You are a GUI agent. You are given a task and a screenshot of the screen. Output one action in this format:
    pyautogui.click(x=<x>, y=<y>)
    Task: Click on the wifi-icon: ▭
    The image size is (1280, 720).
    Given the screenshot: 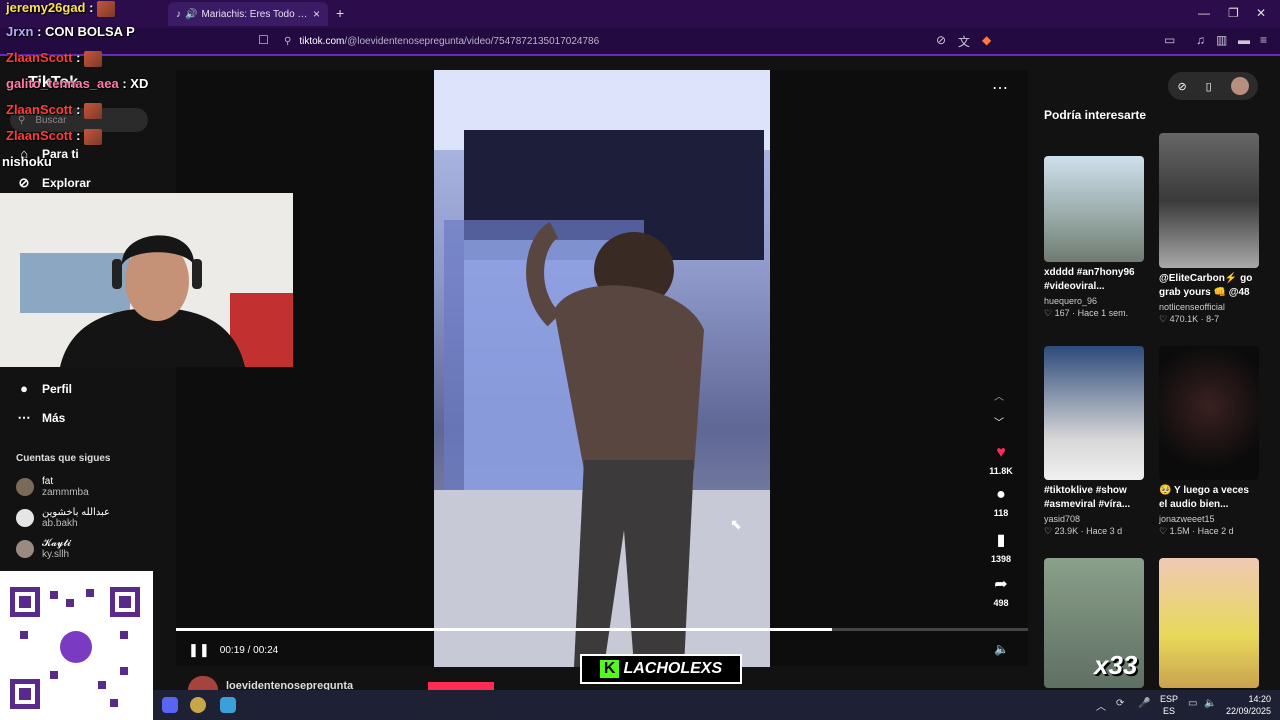 What is the action you would take?
    pyautogui.click(x=1192, y=703)
    